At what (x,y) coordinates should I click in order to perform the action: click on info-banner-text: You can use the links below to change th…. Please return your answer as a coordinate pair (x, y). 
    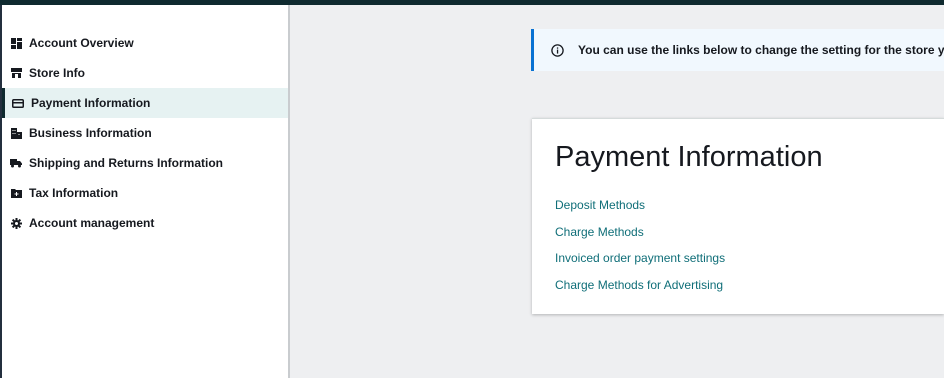
    Looking at the image, I should click on (761, 50).